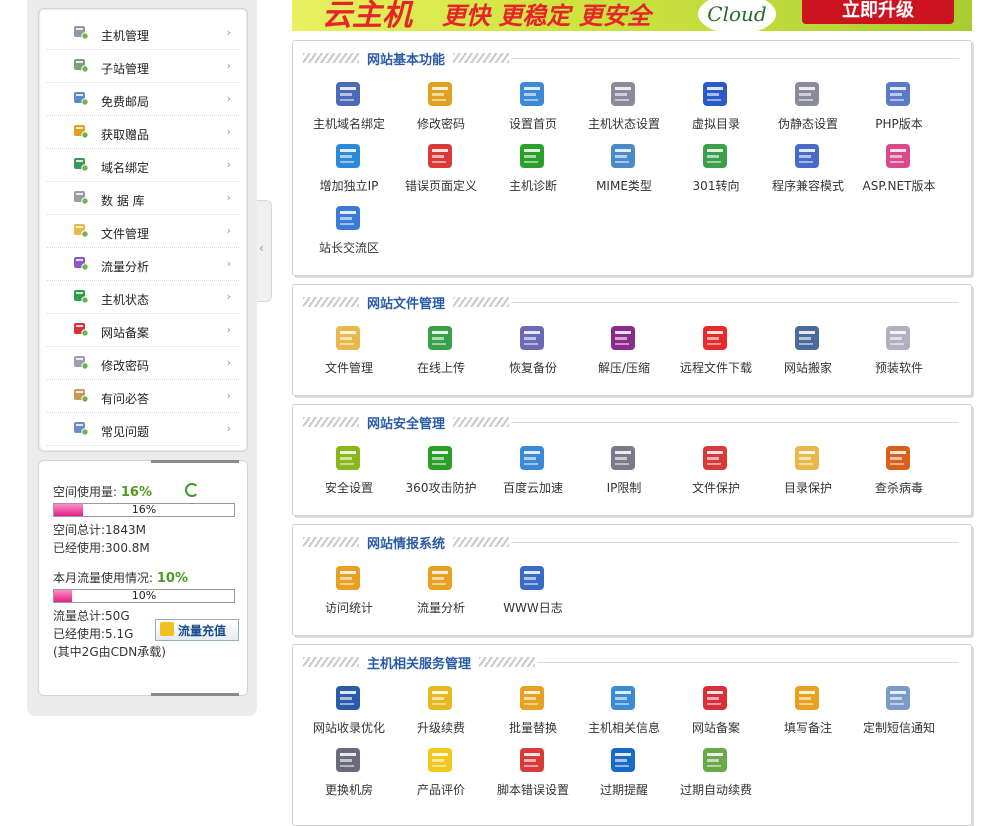 This screenshot has width=997, height=826. I want to click on folder-lock-icon, so click(808, 459).